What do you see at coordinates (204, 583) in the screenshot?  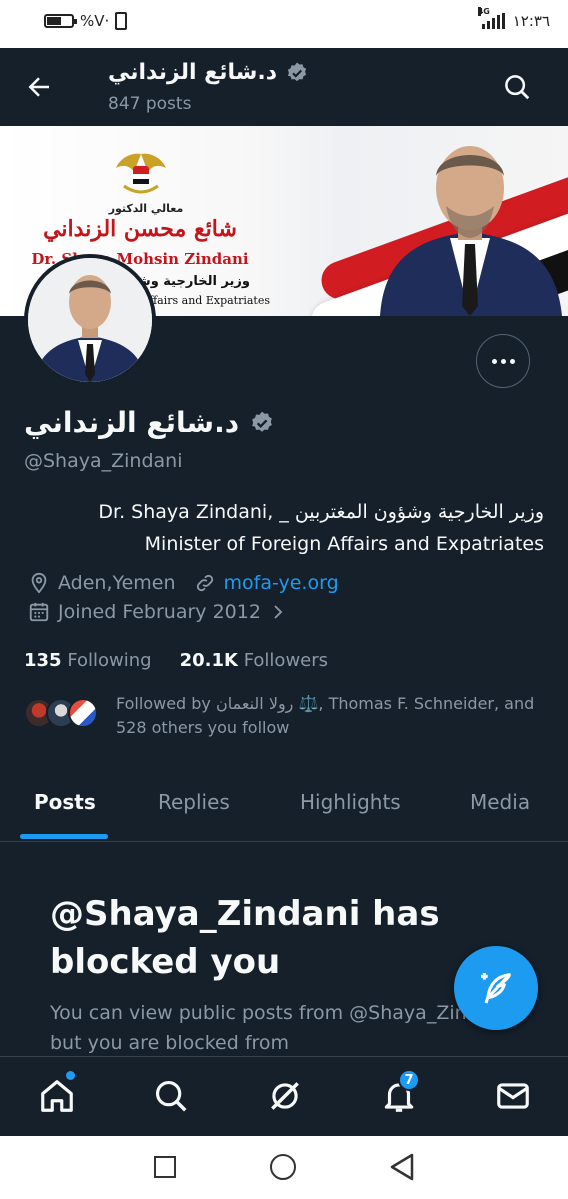 I see `link-icon` at bounding box center [204, 583].